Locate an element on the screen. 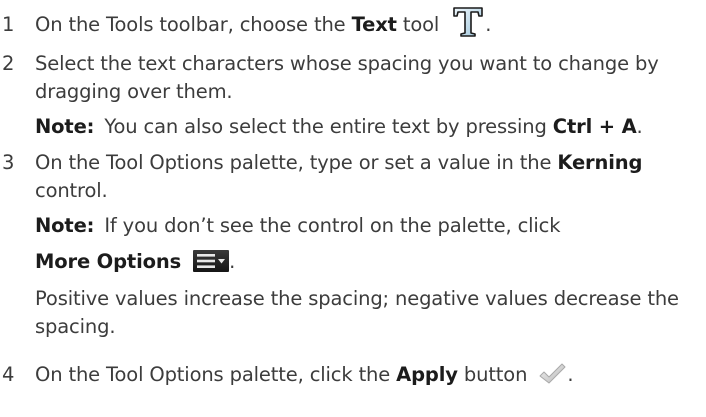  step-number-4: 4 is located at coordinates (8, 374).